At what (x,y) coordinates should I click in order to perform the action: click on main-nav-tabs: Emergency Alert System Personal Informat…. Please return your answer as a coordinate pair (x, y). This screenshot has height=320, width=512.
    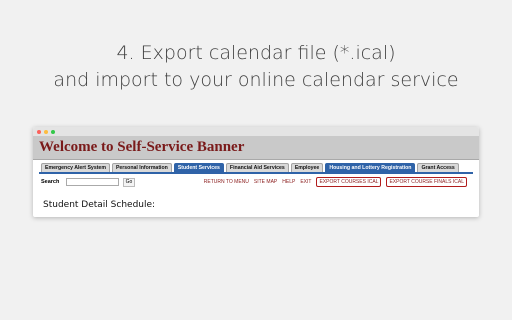
    Looking at the image, I should click on (256, 167).